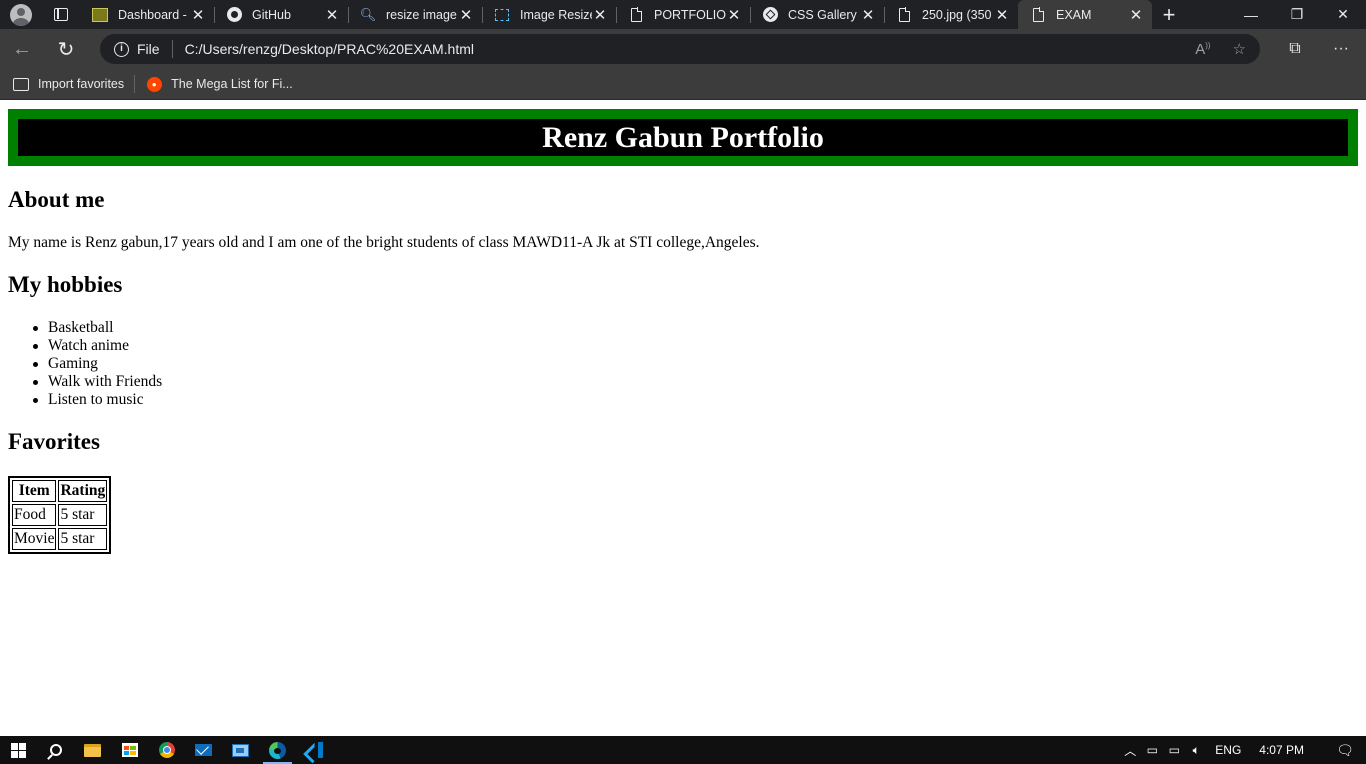 The image size is (1366, 764). What do you see at coordinates (34, 515) in the screenshot?
I see `table-cell: Food` at bounding box center [34, 515].